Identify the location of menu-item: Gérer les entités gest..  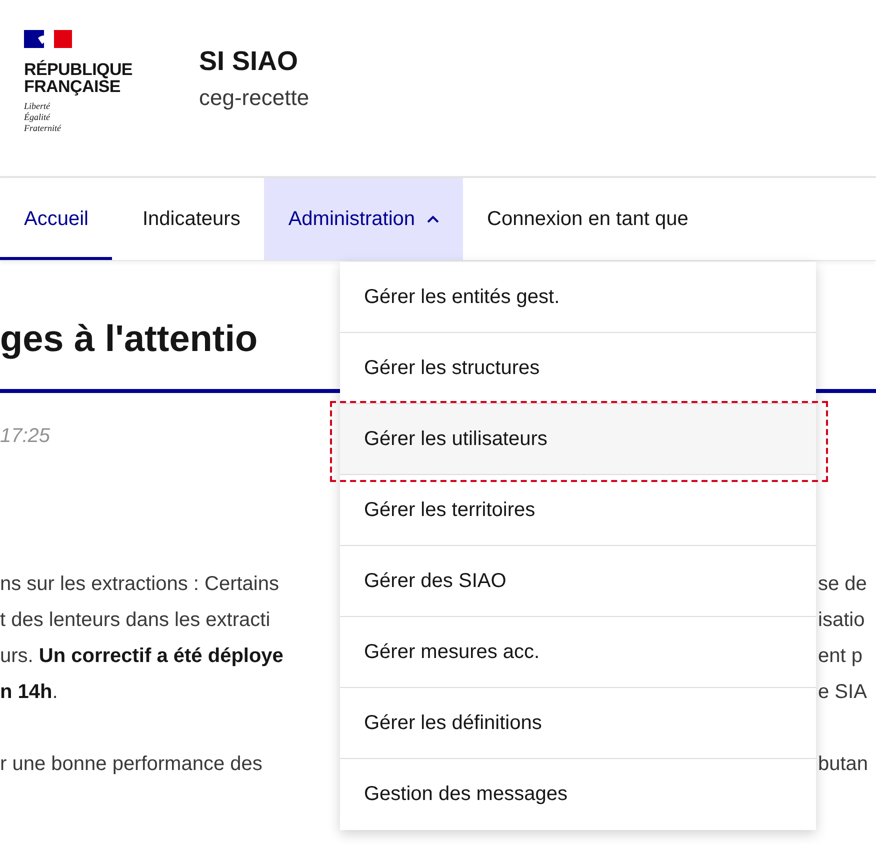
(578, 297).